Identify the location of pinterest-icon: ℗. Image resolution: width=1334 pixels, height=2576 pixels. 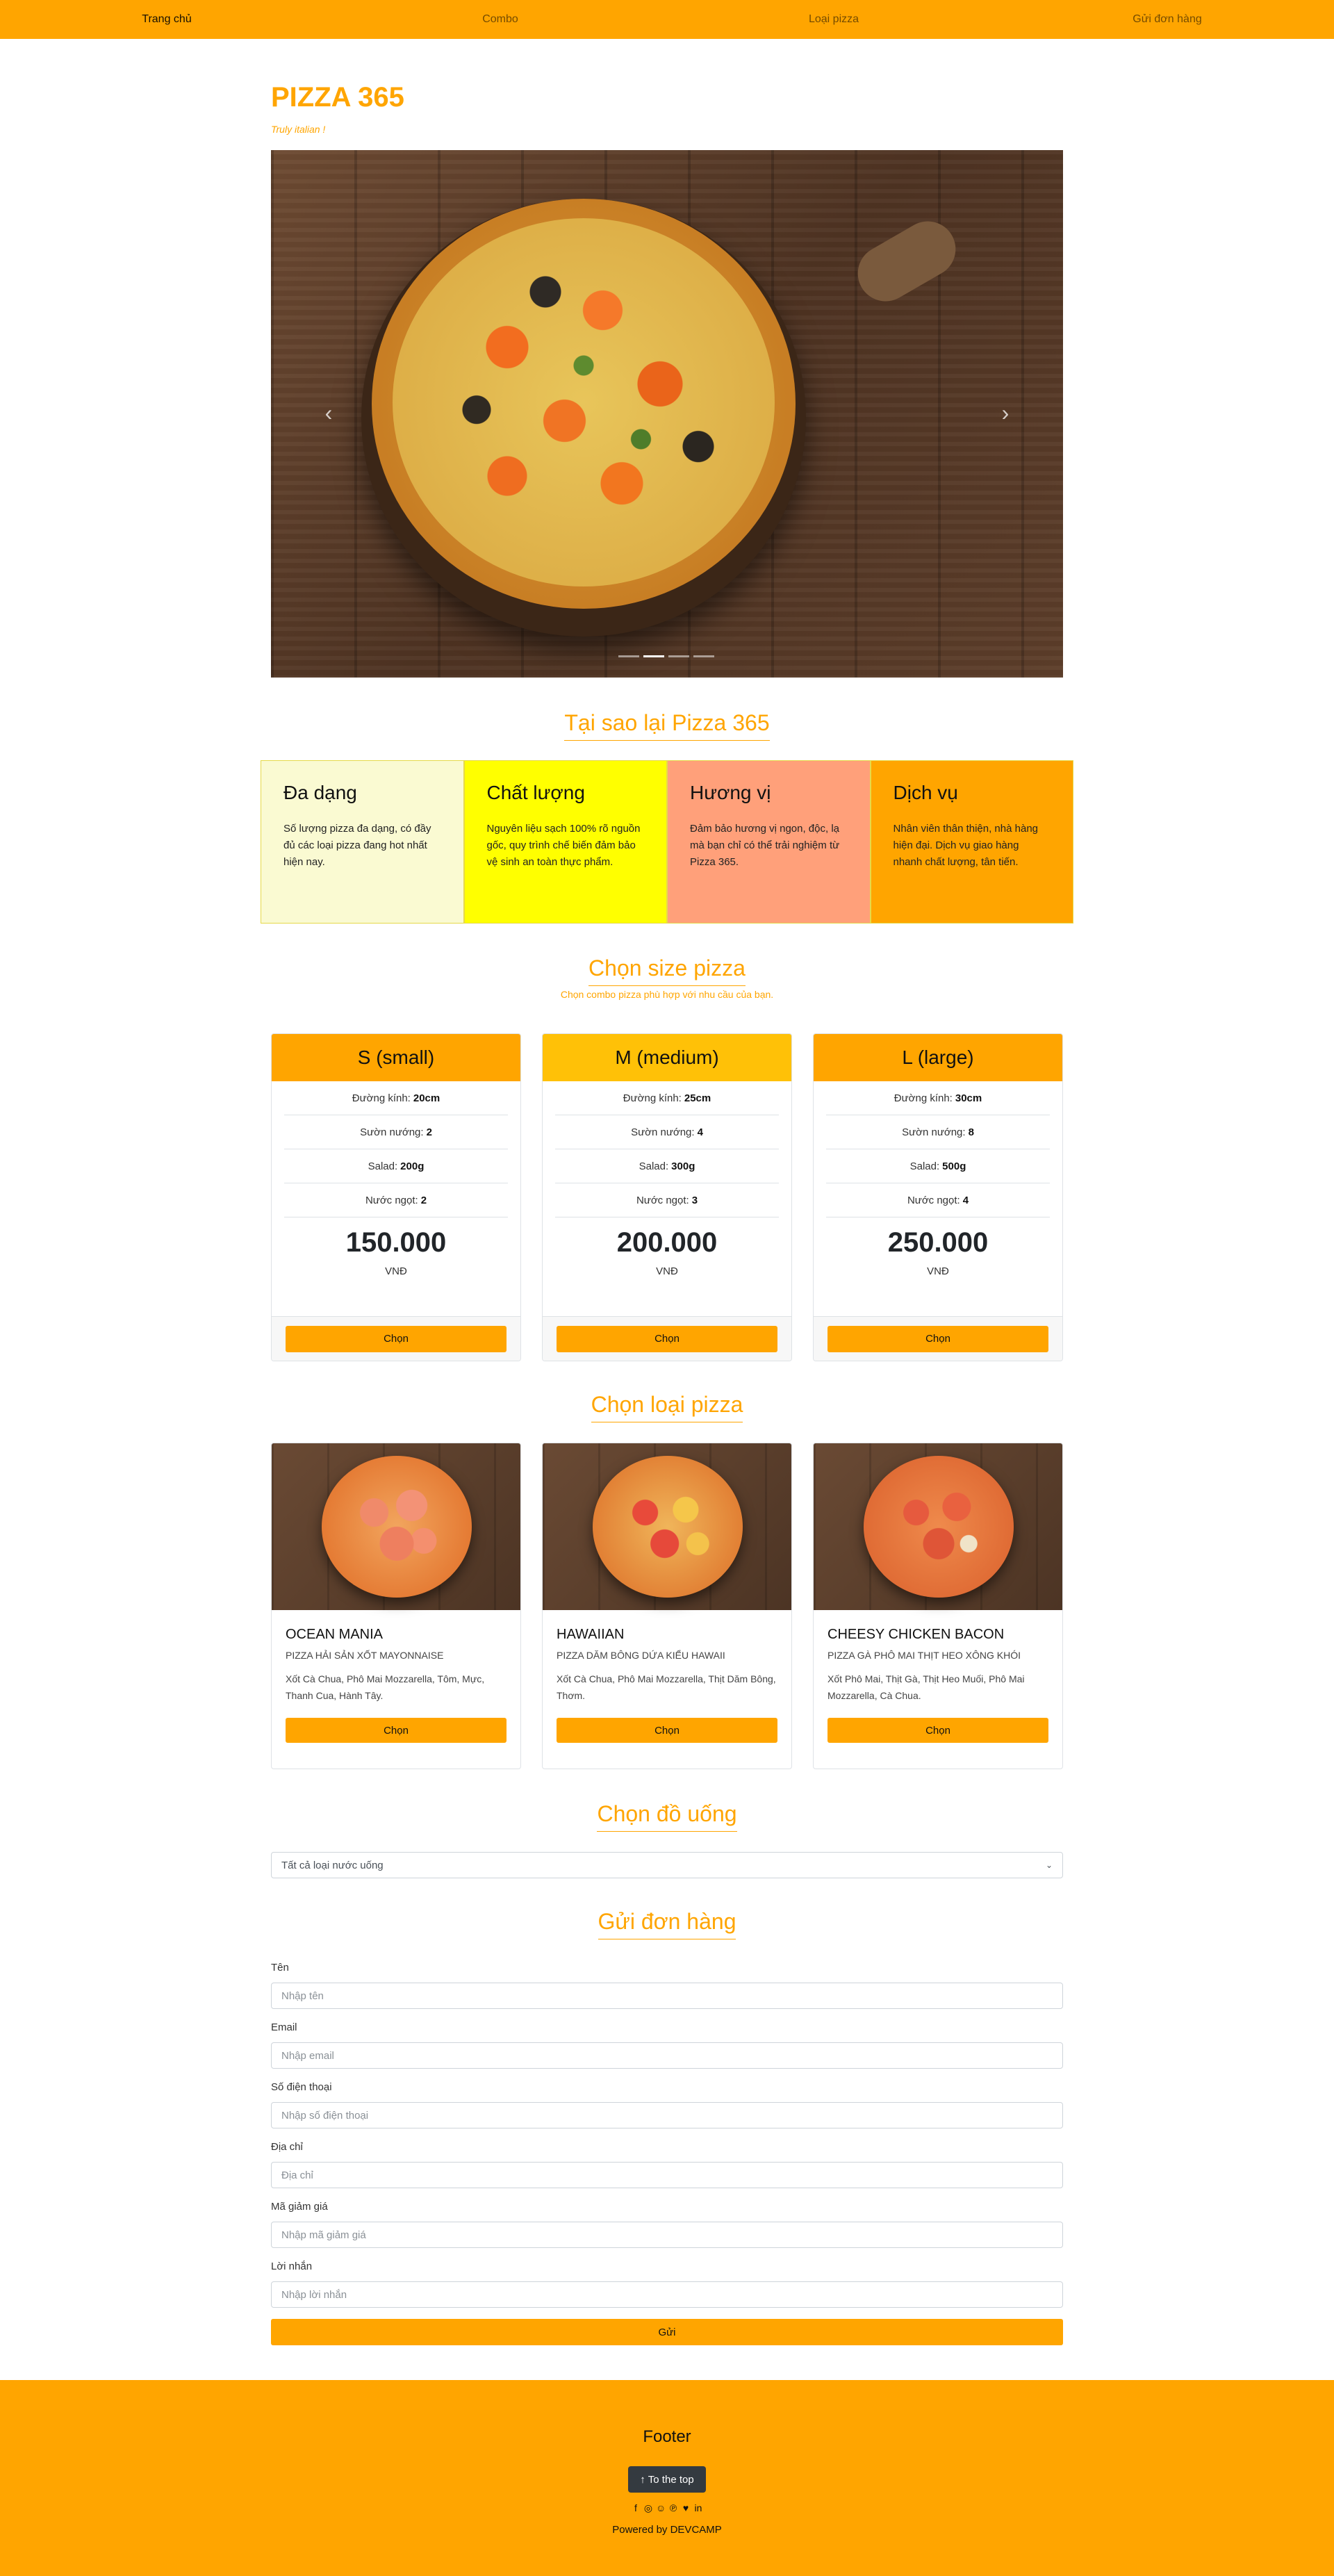
(673, 2508).